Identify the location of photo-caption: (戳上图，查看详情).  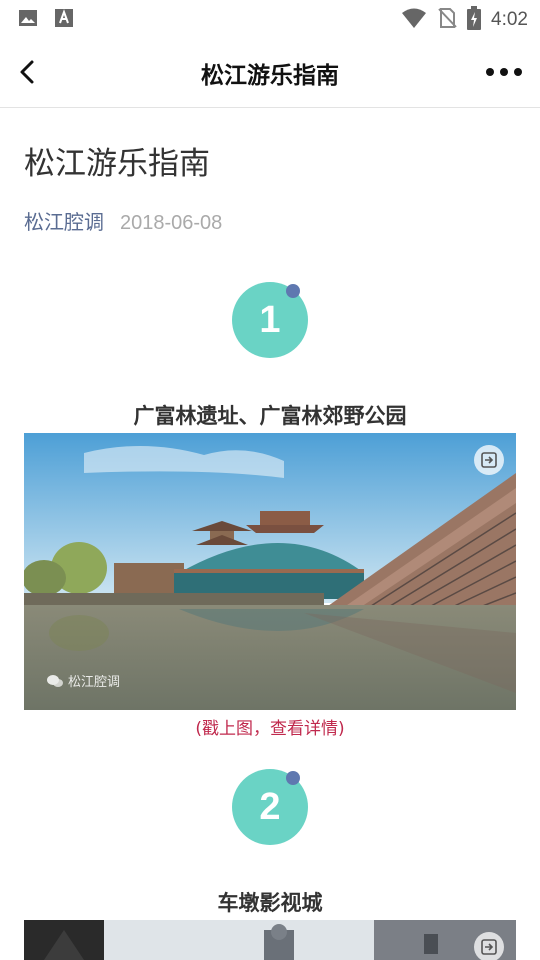
(270, 729).